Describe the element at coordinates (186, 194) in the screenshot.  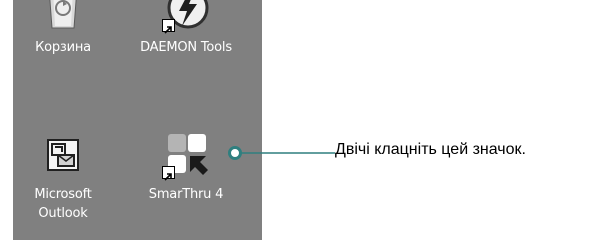
I see `smarthru-label: SmarThru 4` at that location.